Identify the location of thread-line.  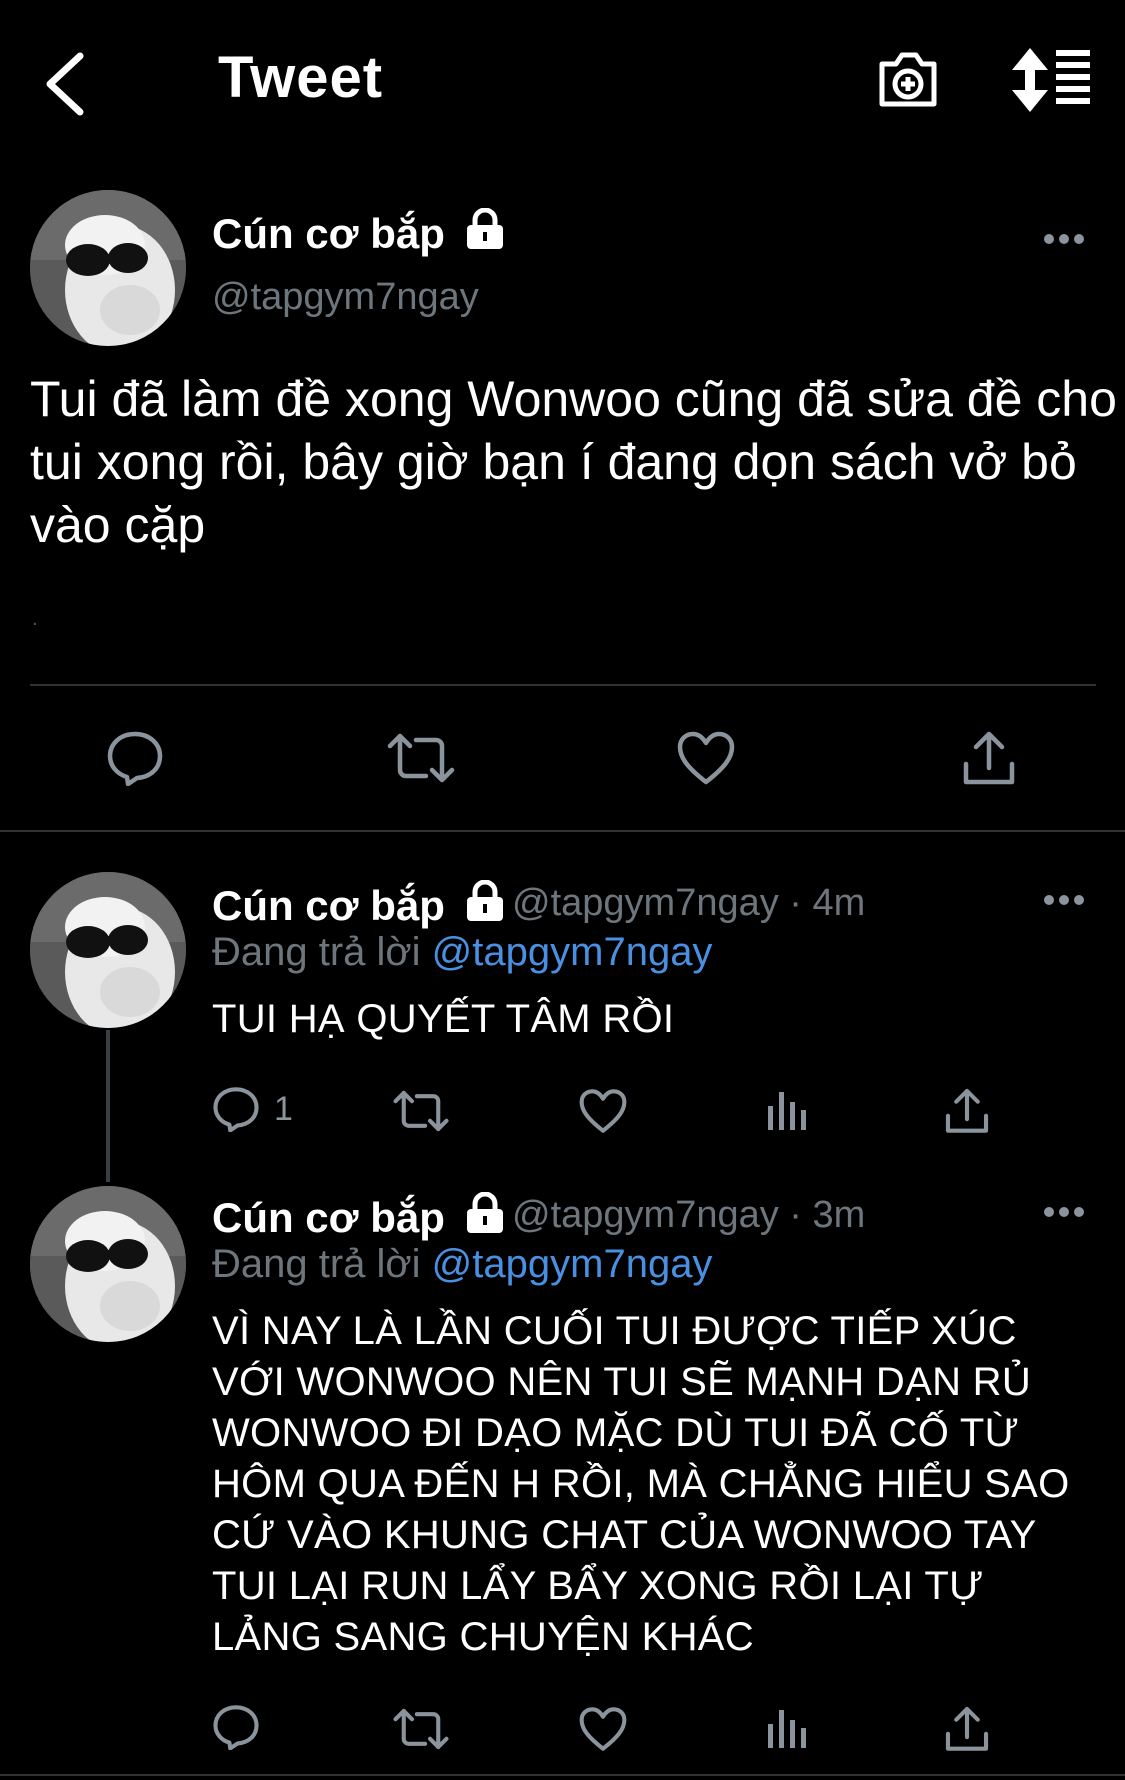
(108, 1106).